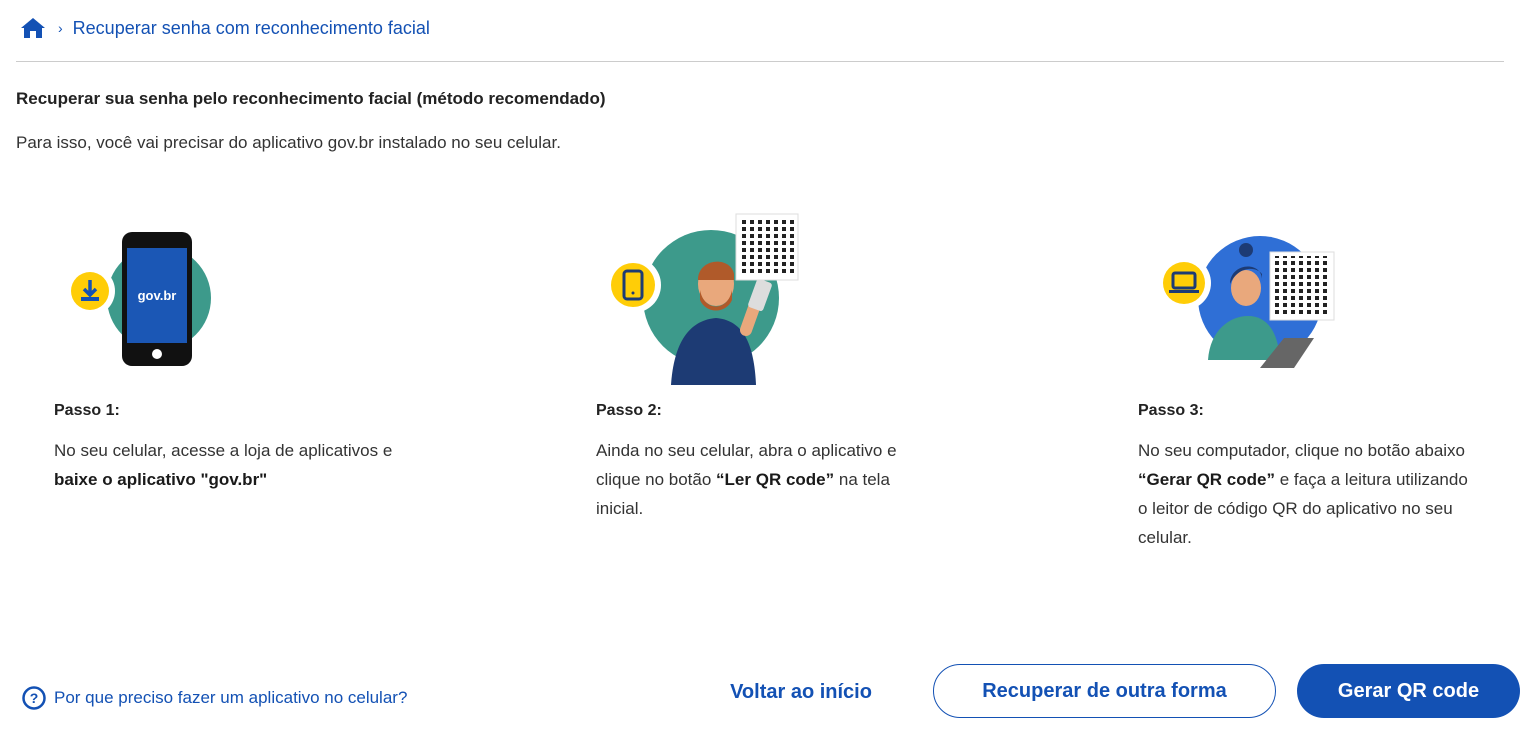  I want to click on step-2-label: Passo 2:, so click(629, 410).